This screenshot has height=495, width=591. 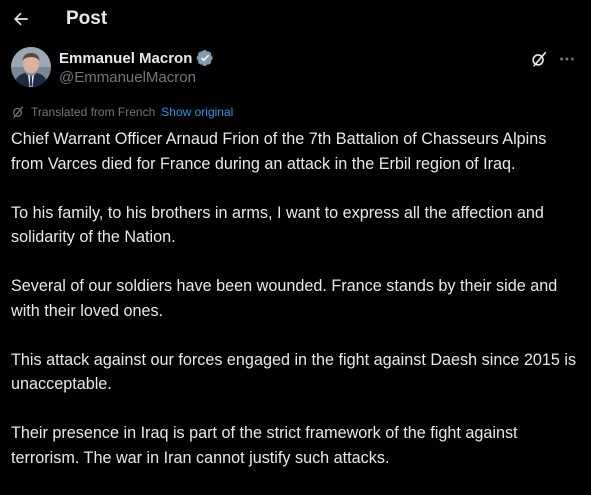 I want to click on post-header: Post, so click(x=295, y=19).